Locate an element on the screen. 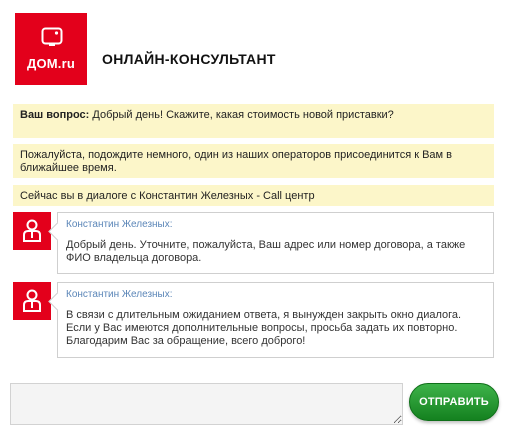  tv-icon is located at coordinates (52, 36).